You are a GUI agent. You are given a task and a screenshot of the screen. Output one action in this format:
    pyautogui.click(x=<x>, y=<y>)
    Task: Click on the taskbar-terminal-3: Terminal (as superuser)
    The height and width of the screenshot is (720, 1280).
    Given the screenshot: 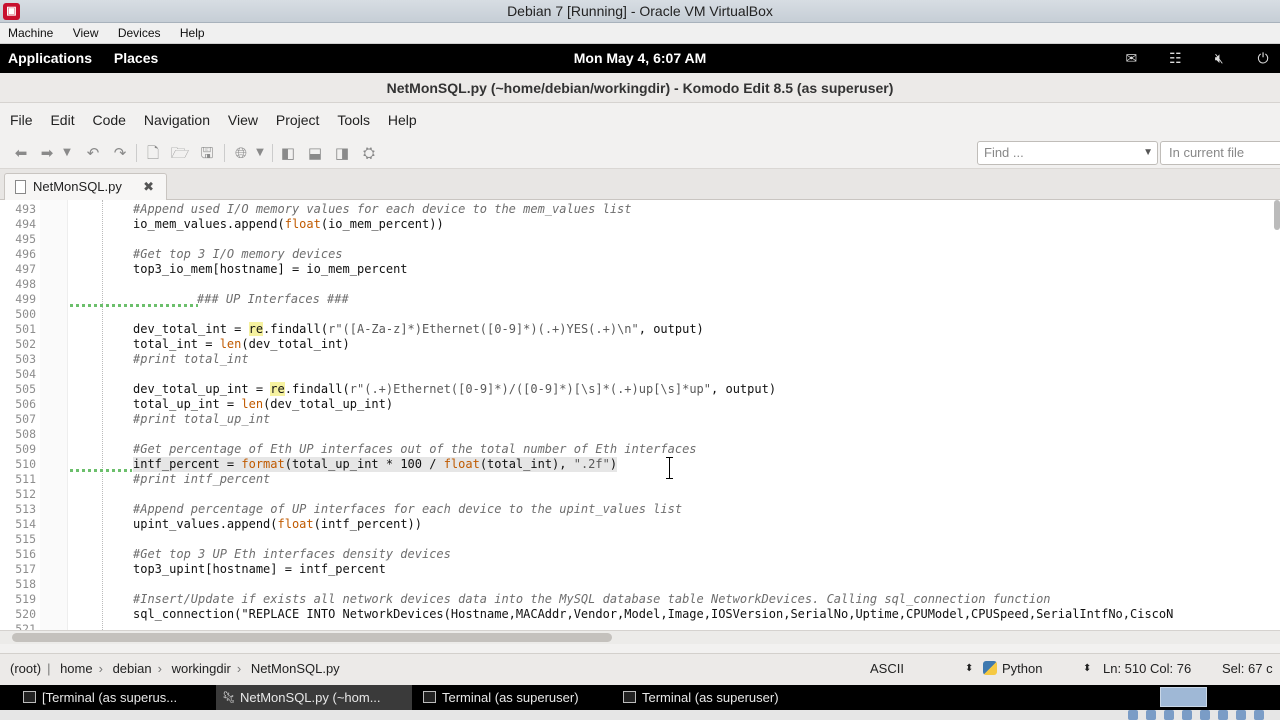 What is the action you would take?
    pyautogui.click(x=716, y=697)
    